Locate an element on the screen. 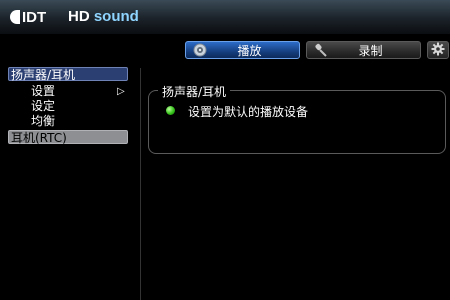 The width and height of the screenshot is (450, 300). group-title: 扬声器/耳机 is located at coordinates (194, 91).